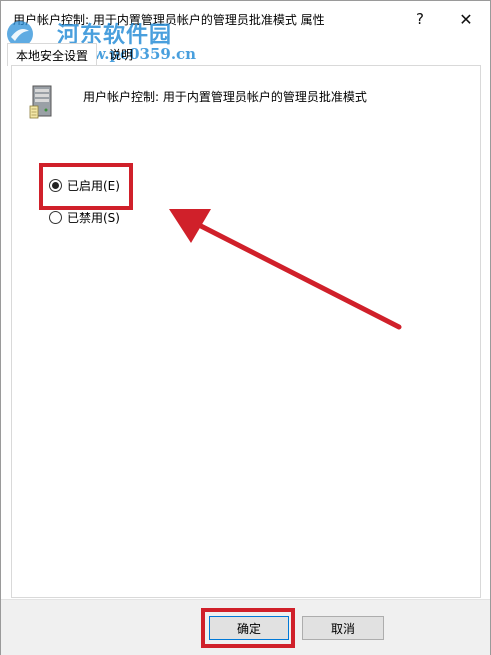 The image size is (491, 655). Describe the element at coordinates (55, 217) in the screenshot. I see `radio-disabled-indicator` at that location.